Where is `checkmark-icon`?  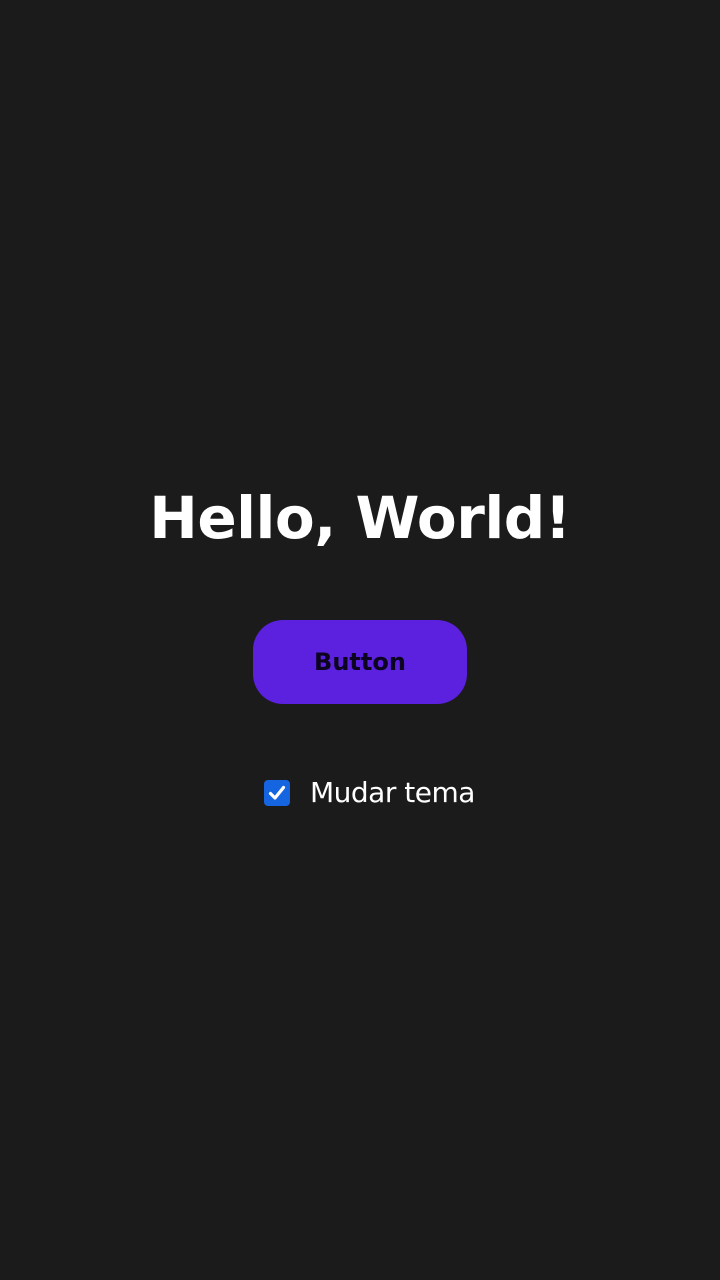
checkmark-icon is located at coordinates (277, 792).